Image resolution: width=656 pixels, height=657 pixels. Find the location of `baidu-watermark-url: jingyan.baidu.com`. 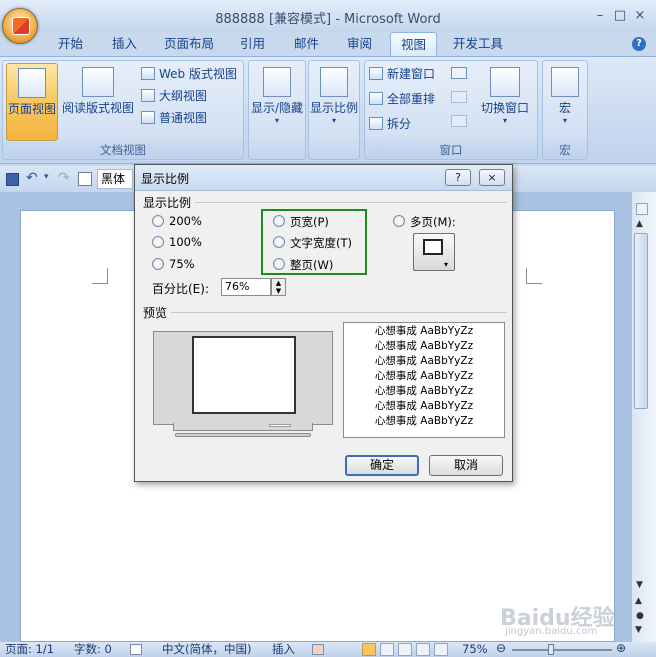

baidu-watermark-url: jingyan.baidu.com is located at coordinates (551, 631).